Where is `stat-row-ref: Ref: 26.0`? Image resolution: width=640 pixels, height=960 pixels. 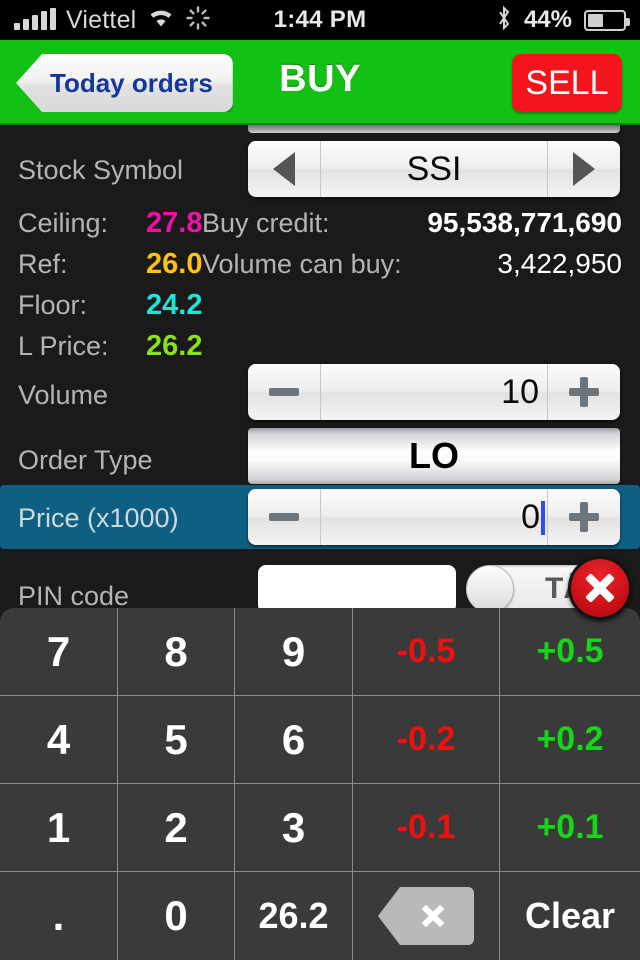
stat-row-ref: Ref: 26.0 is located at coordinates (110, 268).